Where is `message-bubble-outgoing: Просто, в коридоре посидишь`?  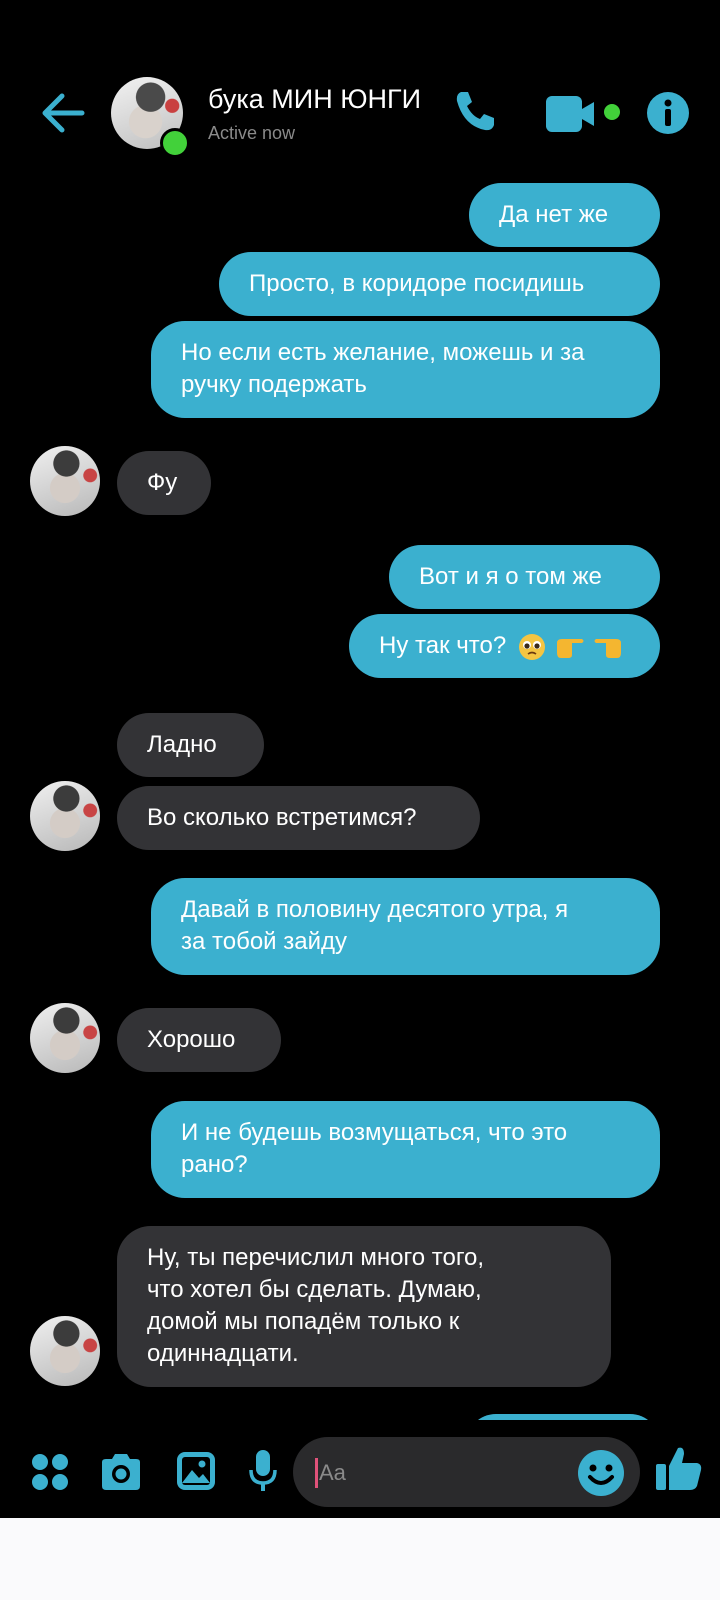 message-bubble-outgoing: Просто, в коридоре посидишь is located at coordinates (439, 284).